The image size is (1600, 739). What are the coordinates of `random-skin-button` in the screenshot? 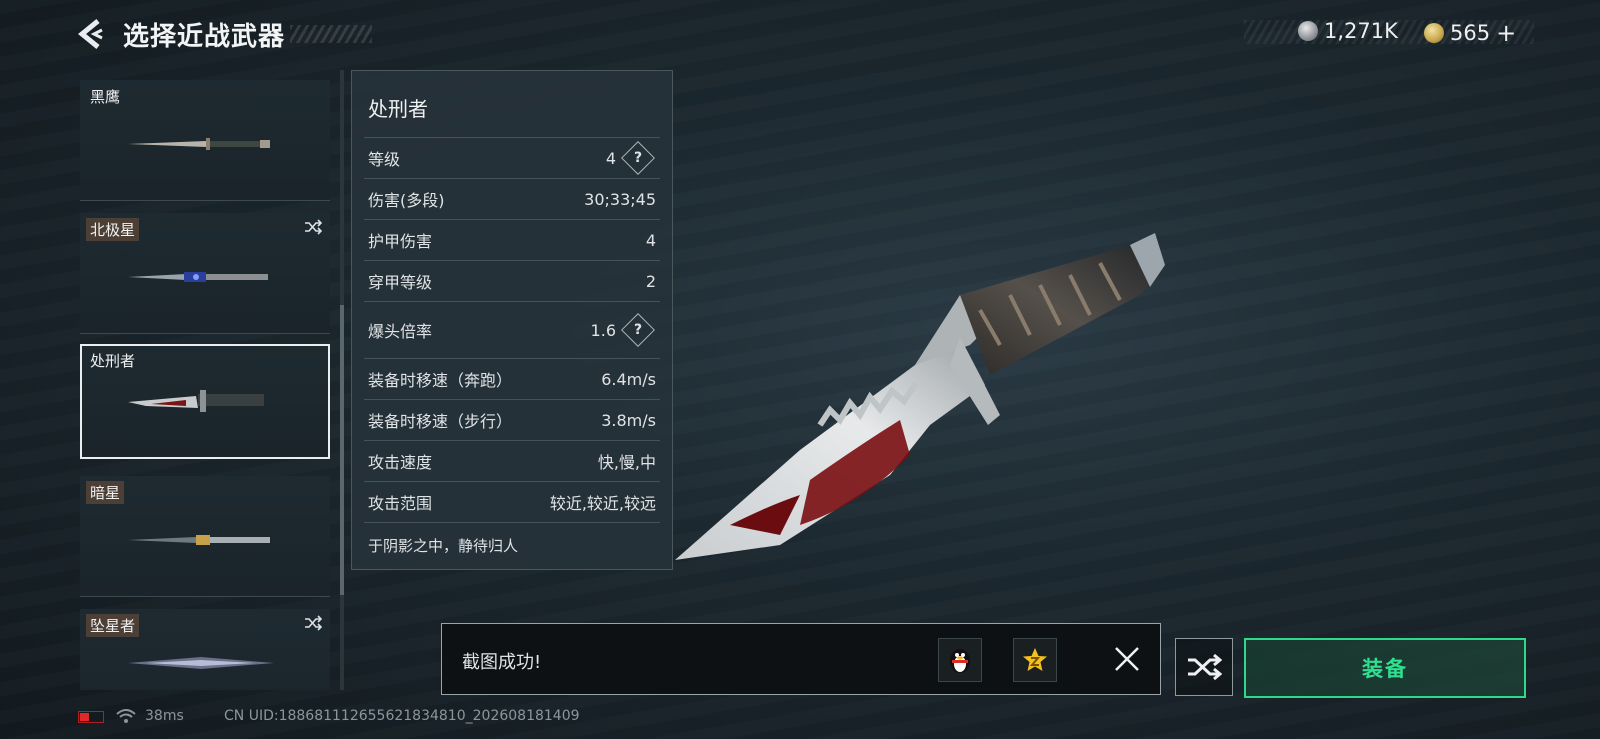 It's located at (1204, 667).